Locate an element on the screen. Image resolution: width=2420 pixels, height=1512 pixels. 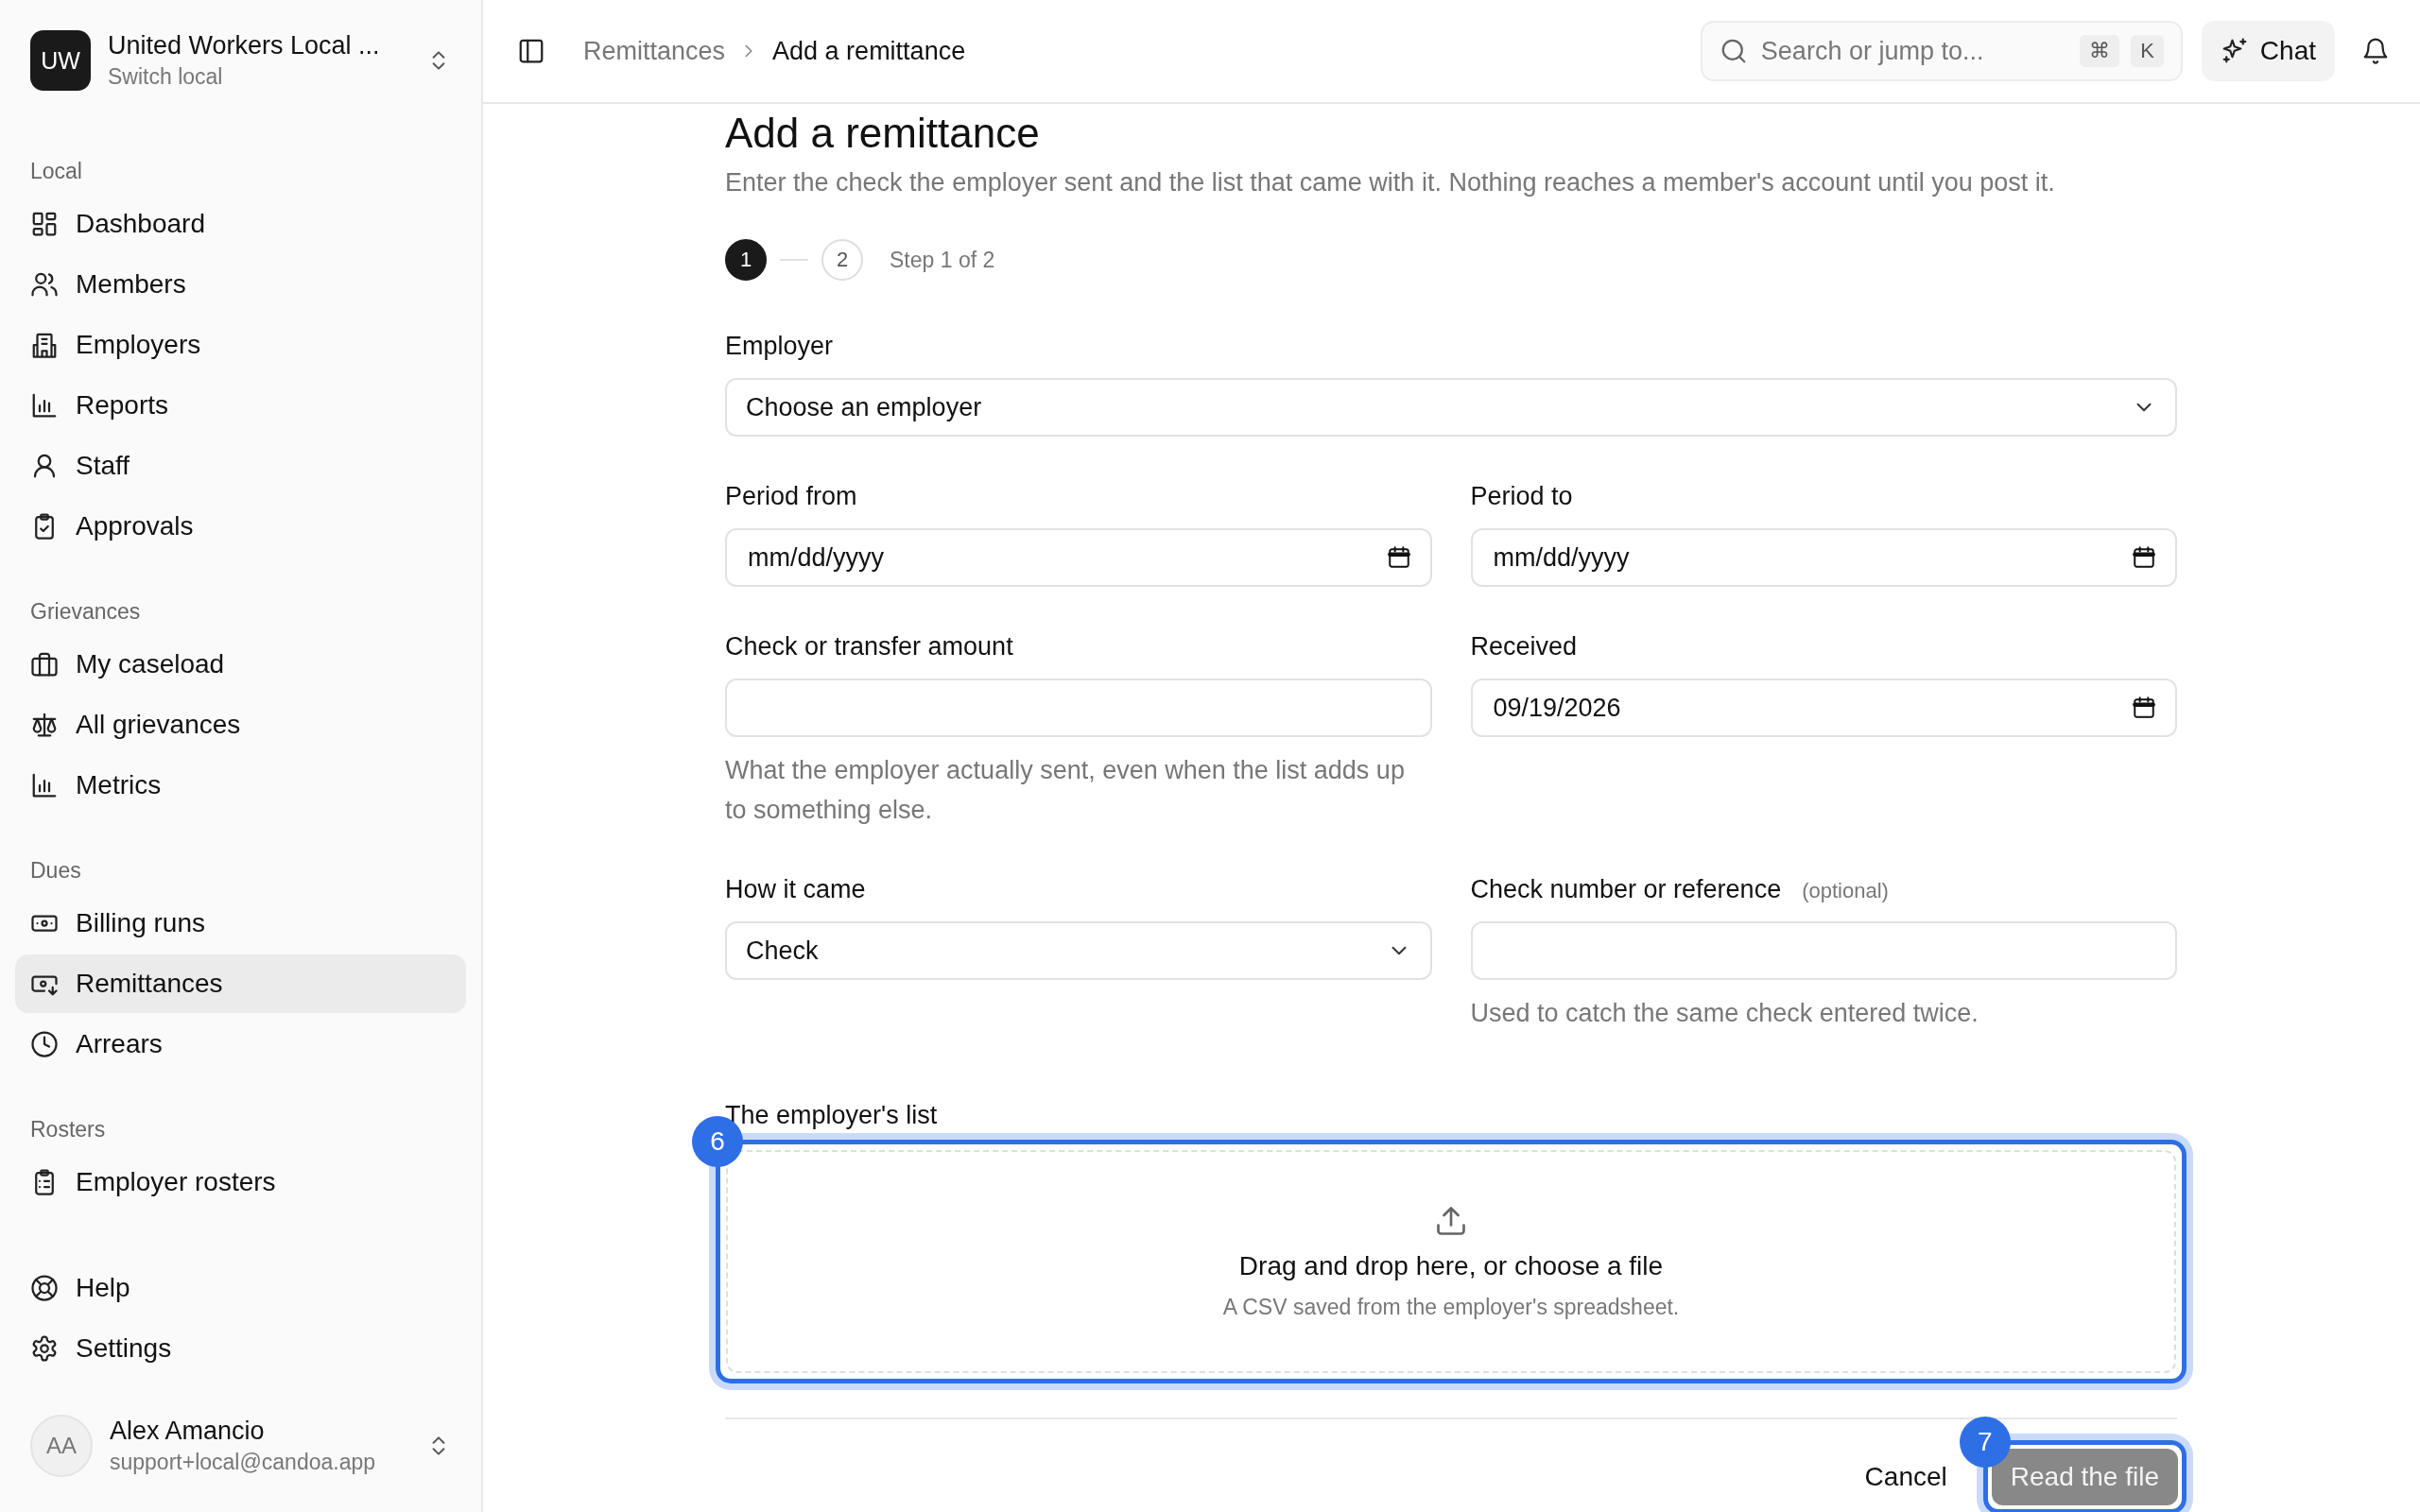
panel-icon is located at coordinates (531, 51).